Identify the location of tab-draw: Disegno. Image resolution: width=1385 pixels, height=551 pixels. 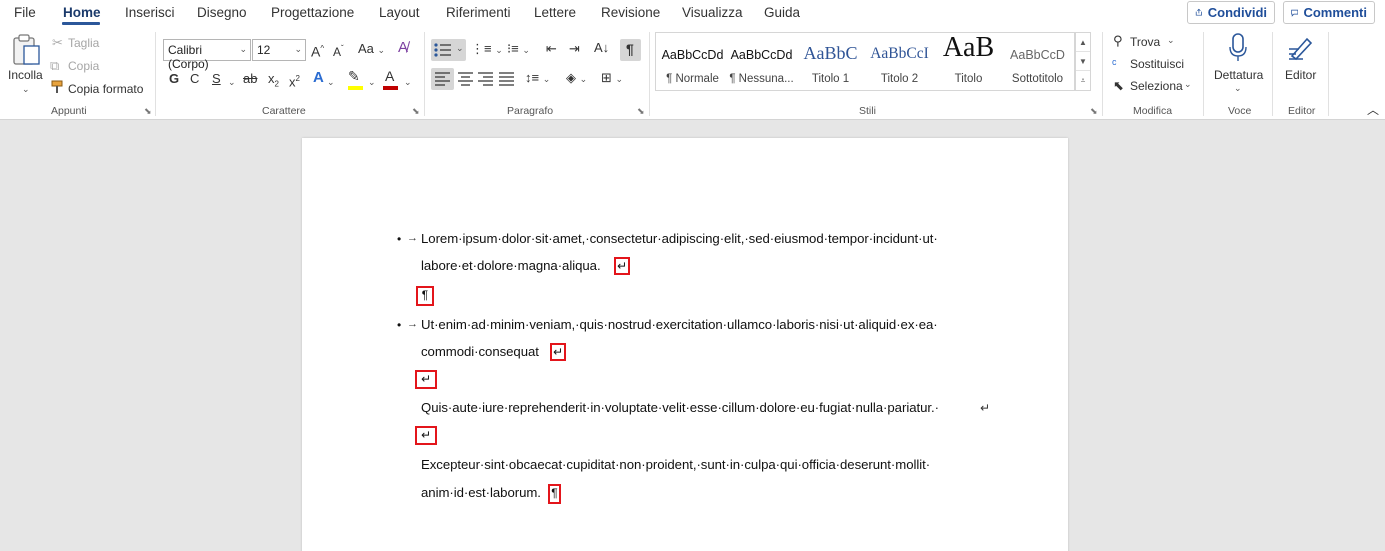
(222, 12).